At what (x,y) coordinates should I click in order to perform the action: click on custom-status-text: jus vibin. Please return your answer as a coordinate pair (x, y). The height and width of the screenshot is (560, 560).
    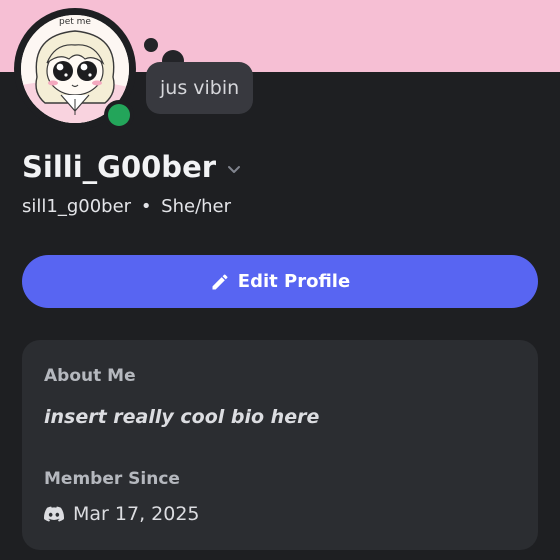
    Looking at the image, I should click on (200, 88).